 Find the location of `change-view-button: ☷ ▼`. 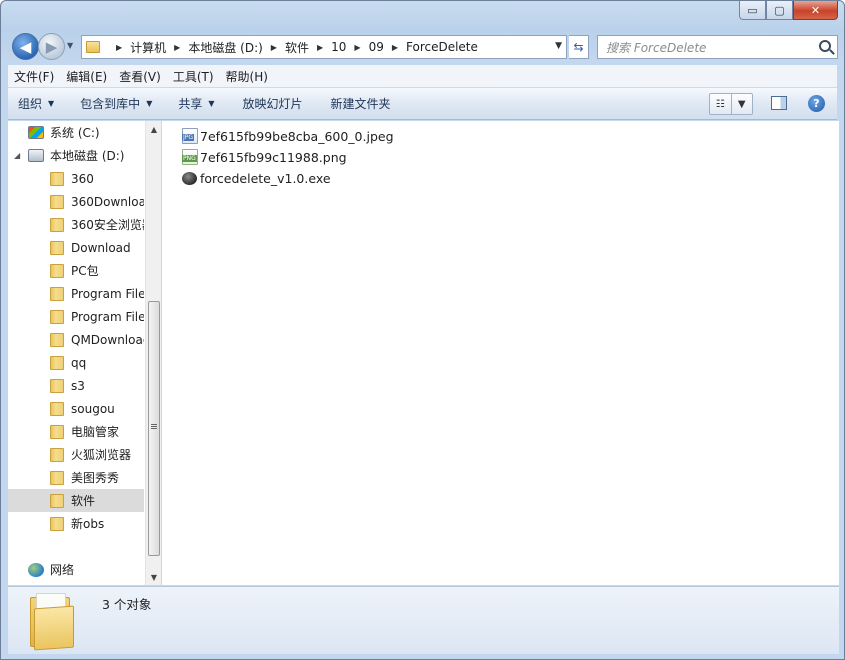

change-view-button: ☷ ▼ is located at coordinates (731, 104).